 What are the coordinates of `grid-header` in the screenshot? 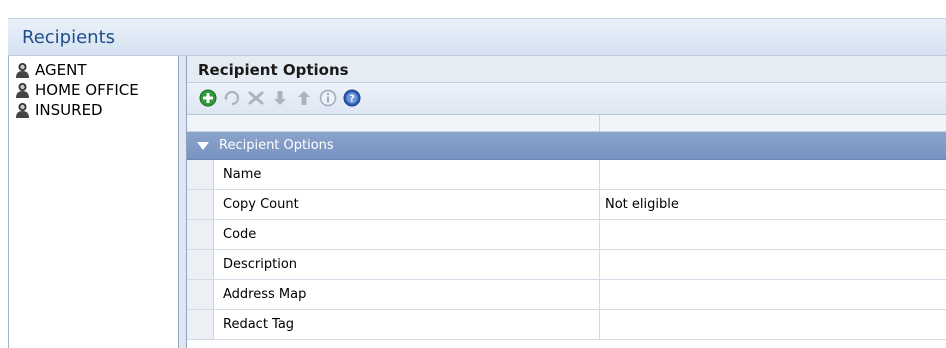 It's located at (566, 123).